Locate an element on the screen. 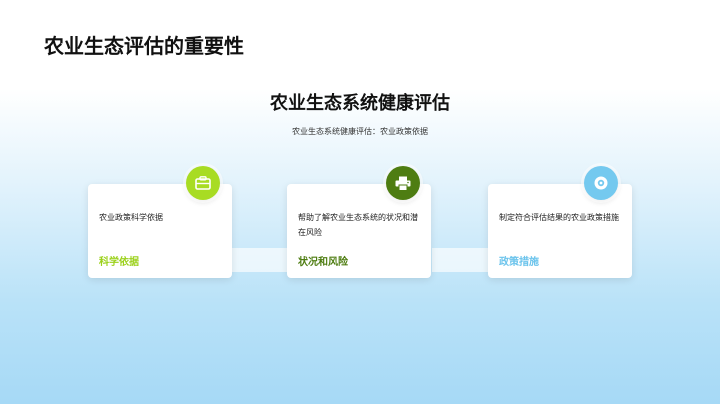 This screenshot has height=404, width=720. card-description: 制定符合评估结果的农业政策措施 is located at coordinates (559, 217).